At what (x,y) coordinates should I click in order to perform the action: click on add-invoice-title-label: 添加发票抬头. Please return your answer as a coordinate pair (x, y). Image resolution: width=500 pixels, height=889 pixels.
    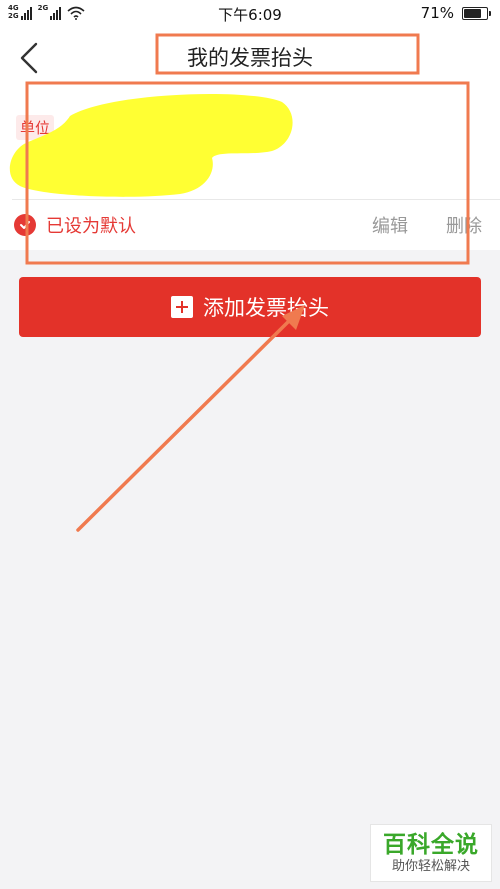
    Looking at the image, I should click on (266, 308).